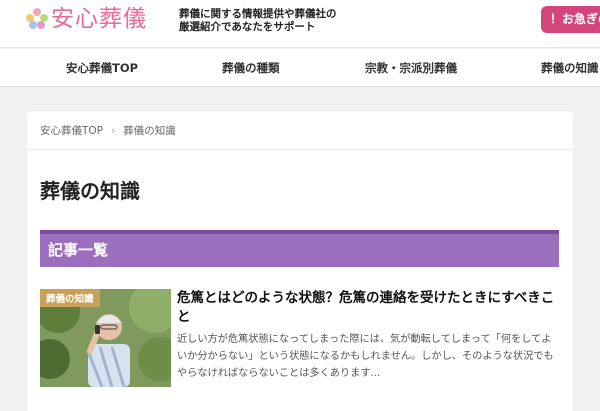 The image size is (600, 411). I want to click on nav-item-funeral-types: 葬儀の種類, so click(251, 68).